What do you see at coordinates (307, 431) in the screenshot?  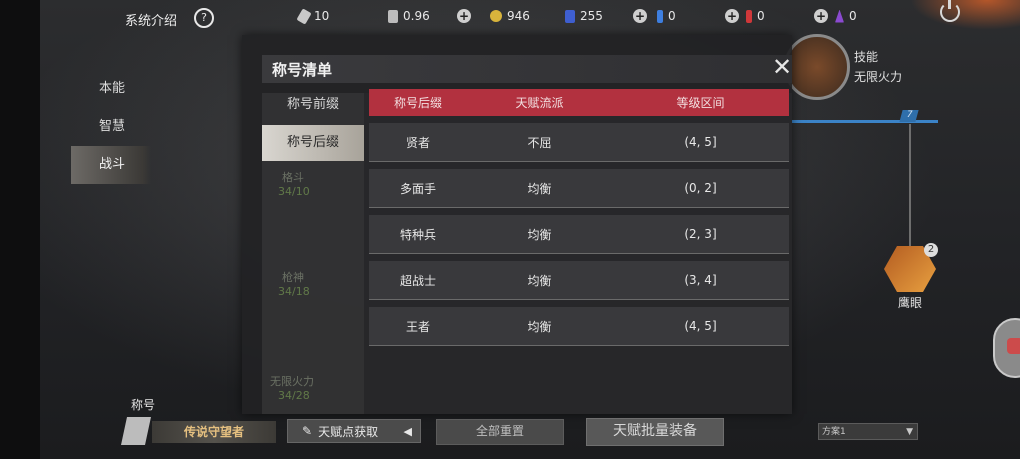 I see `talent-points-icon: ✎` at bounding box center [307, 431].